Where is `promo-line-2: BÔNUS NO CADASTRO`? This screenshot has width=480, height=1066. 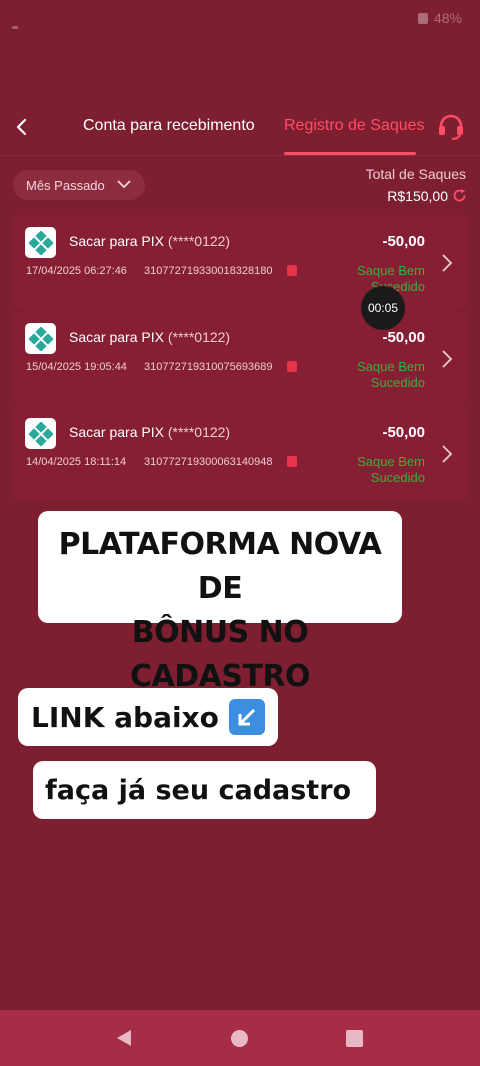
promo-line-2: BÔNUS NO CADASTRO is located at coordinates (220, 654).